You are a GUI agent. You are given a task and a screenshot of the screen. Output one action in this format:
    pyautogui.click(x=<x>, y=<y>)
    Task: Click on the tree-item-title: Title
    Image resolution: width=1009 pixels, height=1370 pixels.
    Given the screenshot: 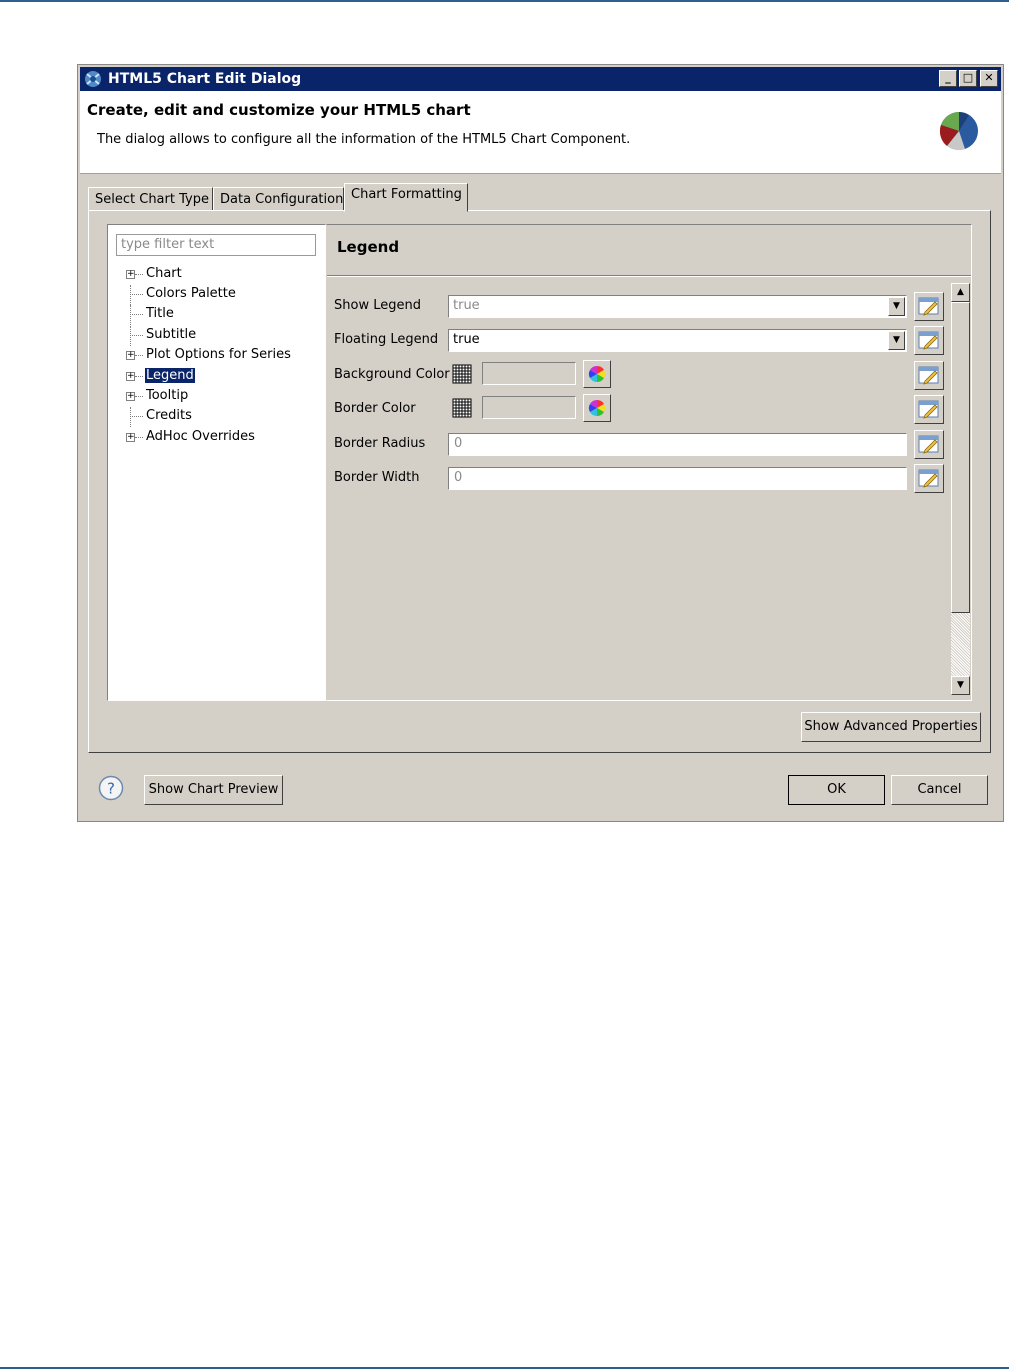 What is the action you would take?
    pyautogui.click(x=213, y=315)
    